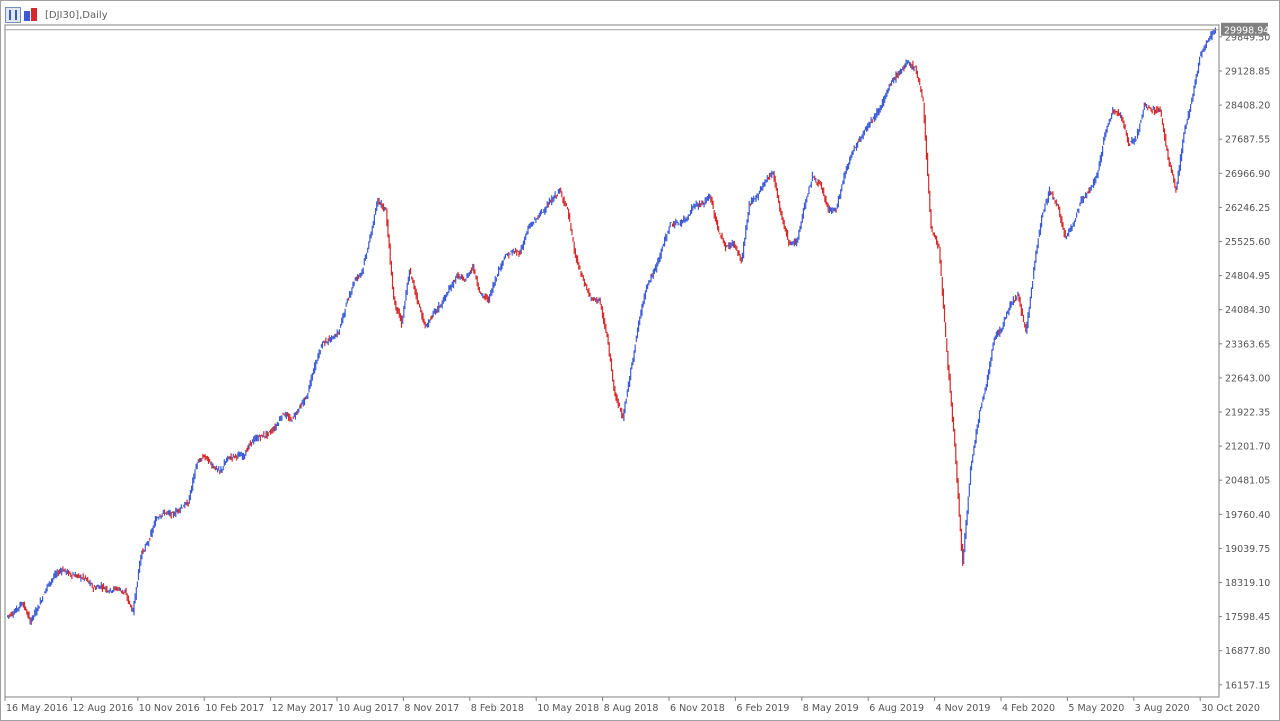  What do you see at coordinates (1247, 344) in the screenshot?
I see `price-tick-label: 23363.65` at bounding box center [1247, 344].